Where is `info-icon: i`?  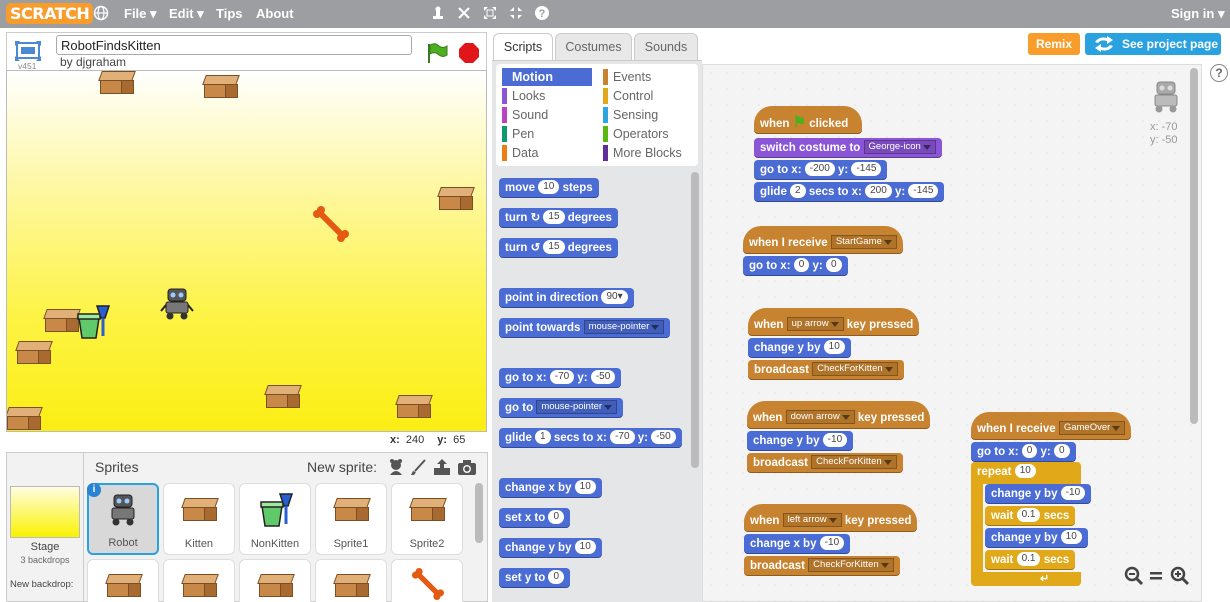
info-icon: i is located at coordinates (94, 490).